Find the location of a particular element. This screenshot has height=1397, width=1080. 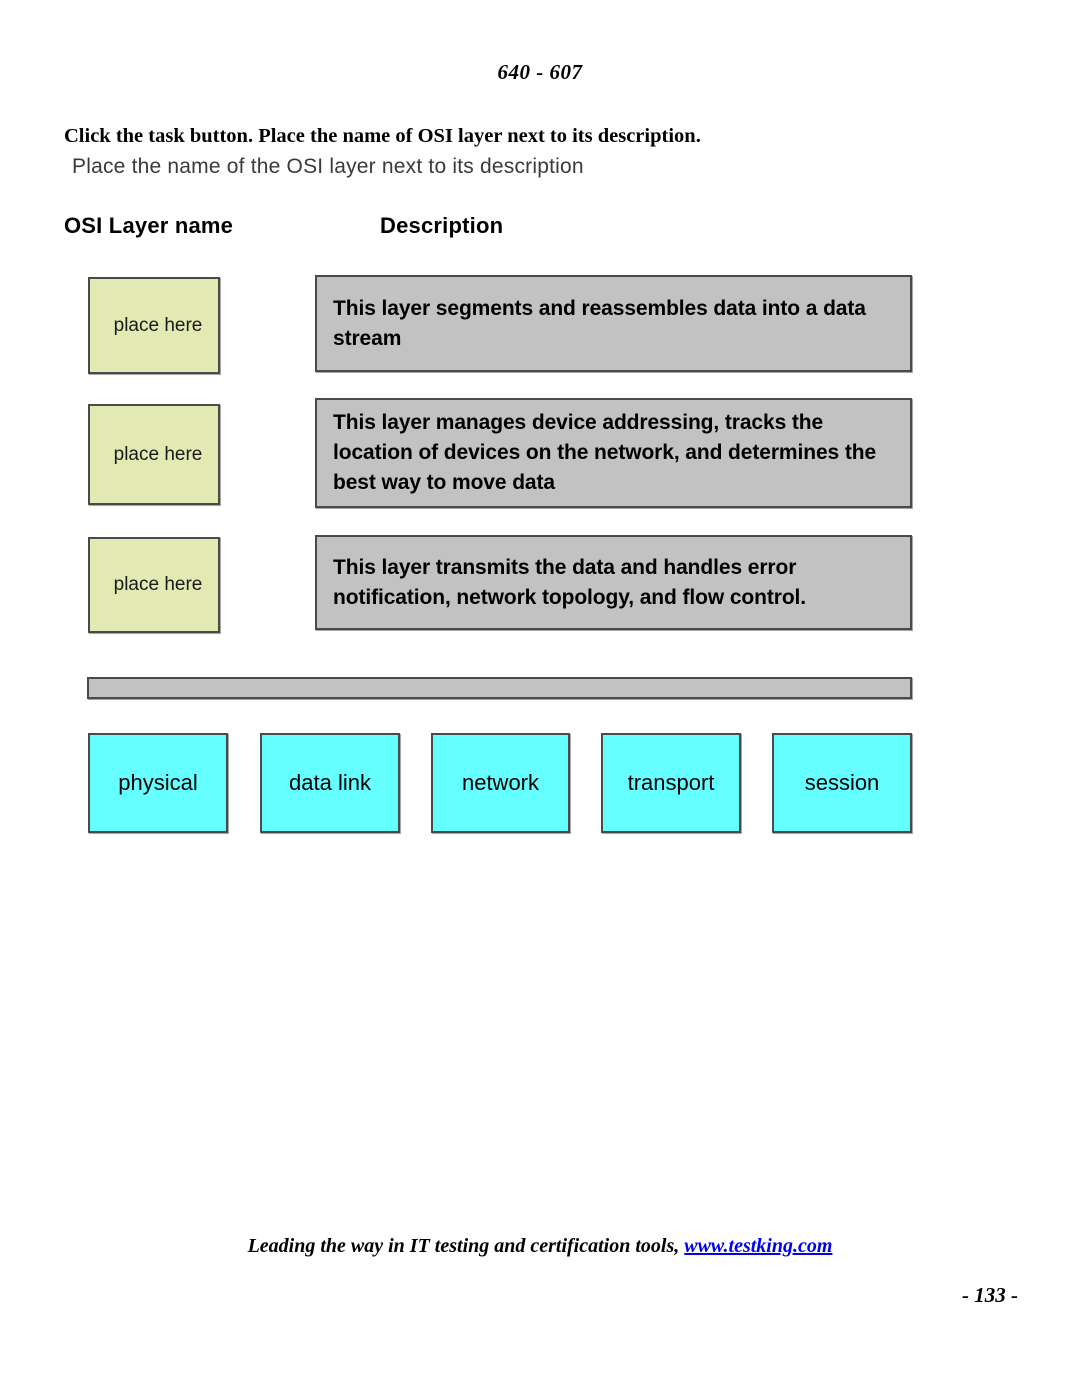

drop-target-placeholder-1: place here is located at coordinates (154, 325).